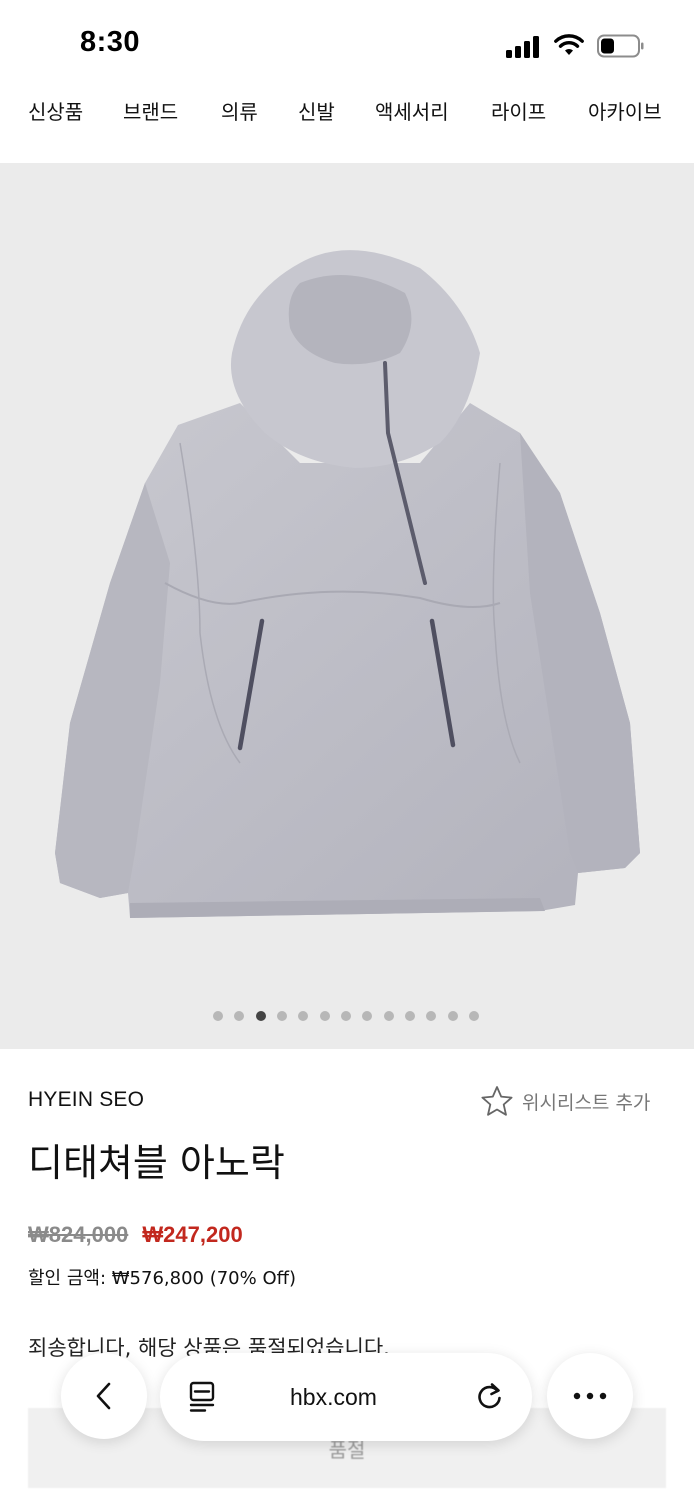  What do you see at coordinates (586, 1102) in the screenshot?
I see `wishlist-label: 위시리스트 추가` at bounding box center [586, 1102].